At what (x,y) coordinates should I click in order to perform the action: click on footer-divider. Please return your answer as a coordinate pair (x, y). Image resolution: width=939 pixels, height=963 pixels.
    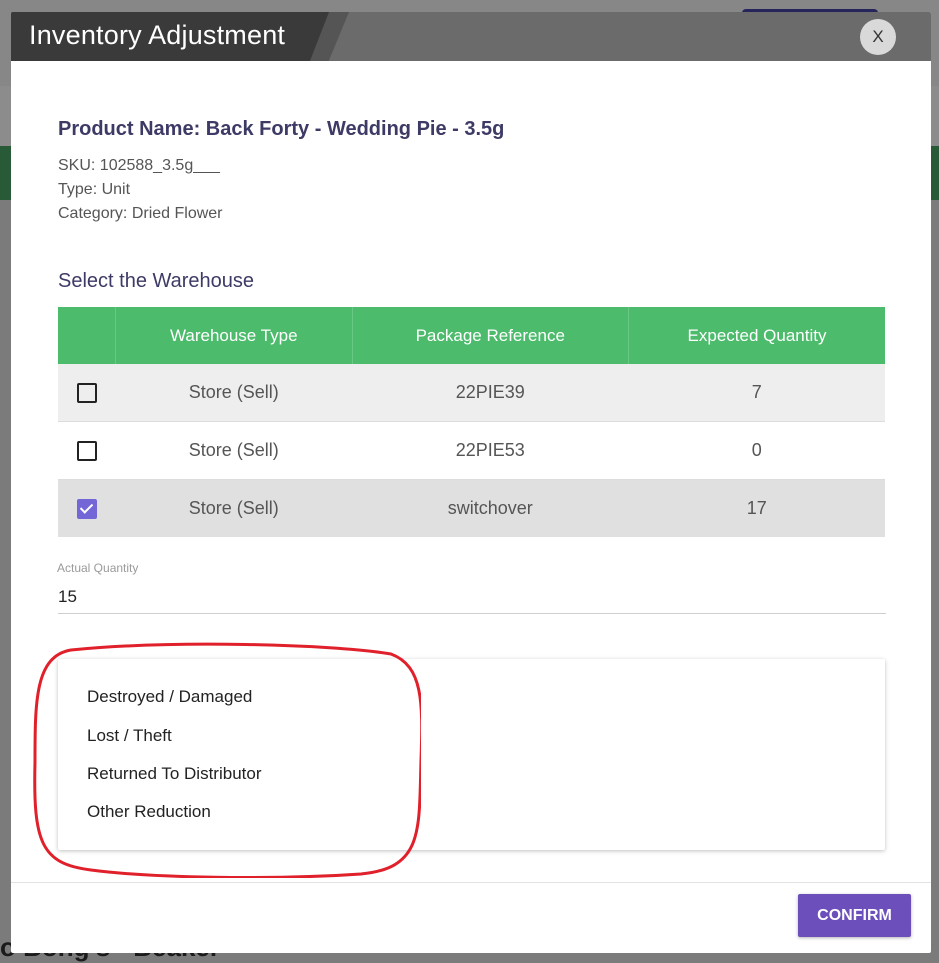
    Looking at the image, I should click on (471, 882).